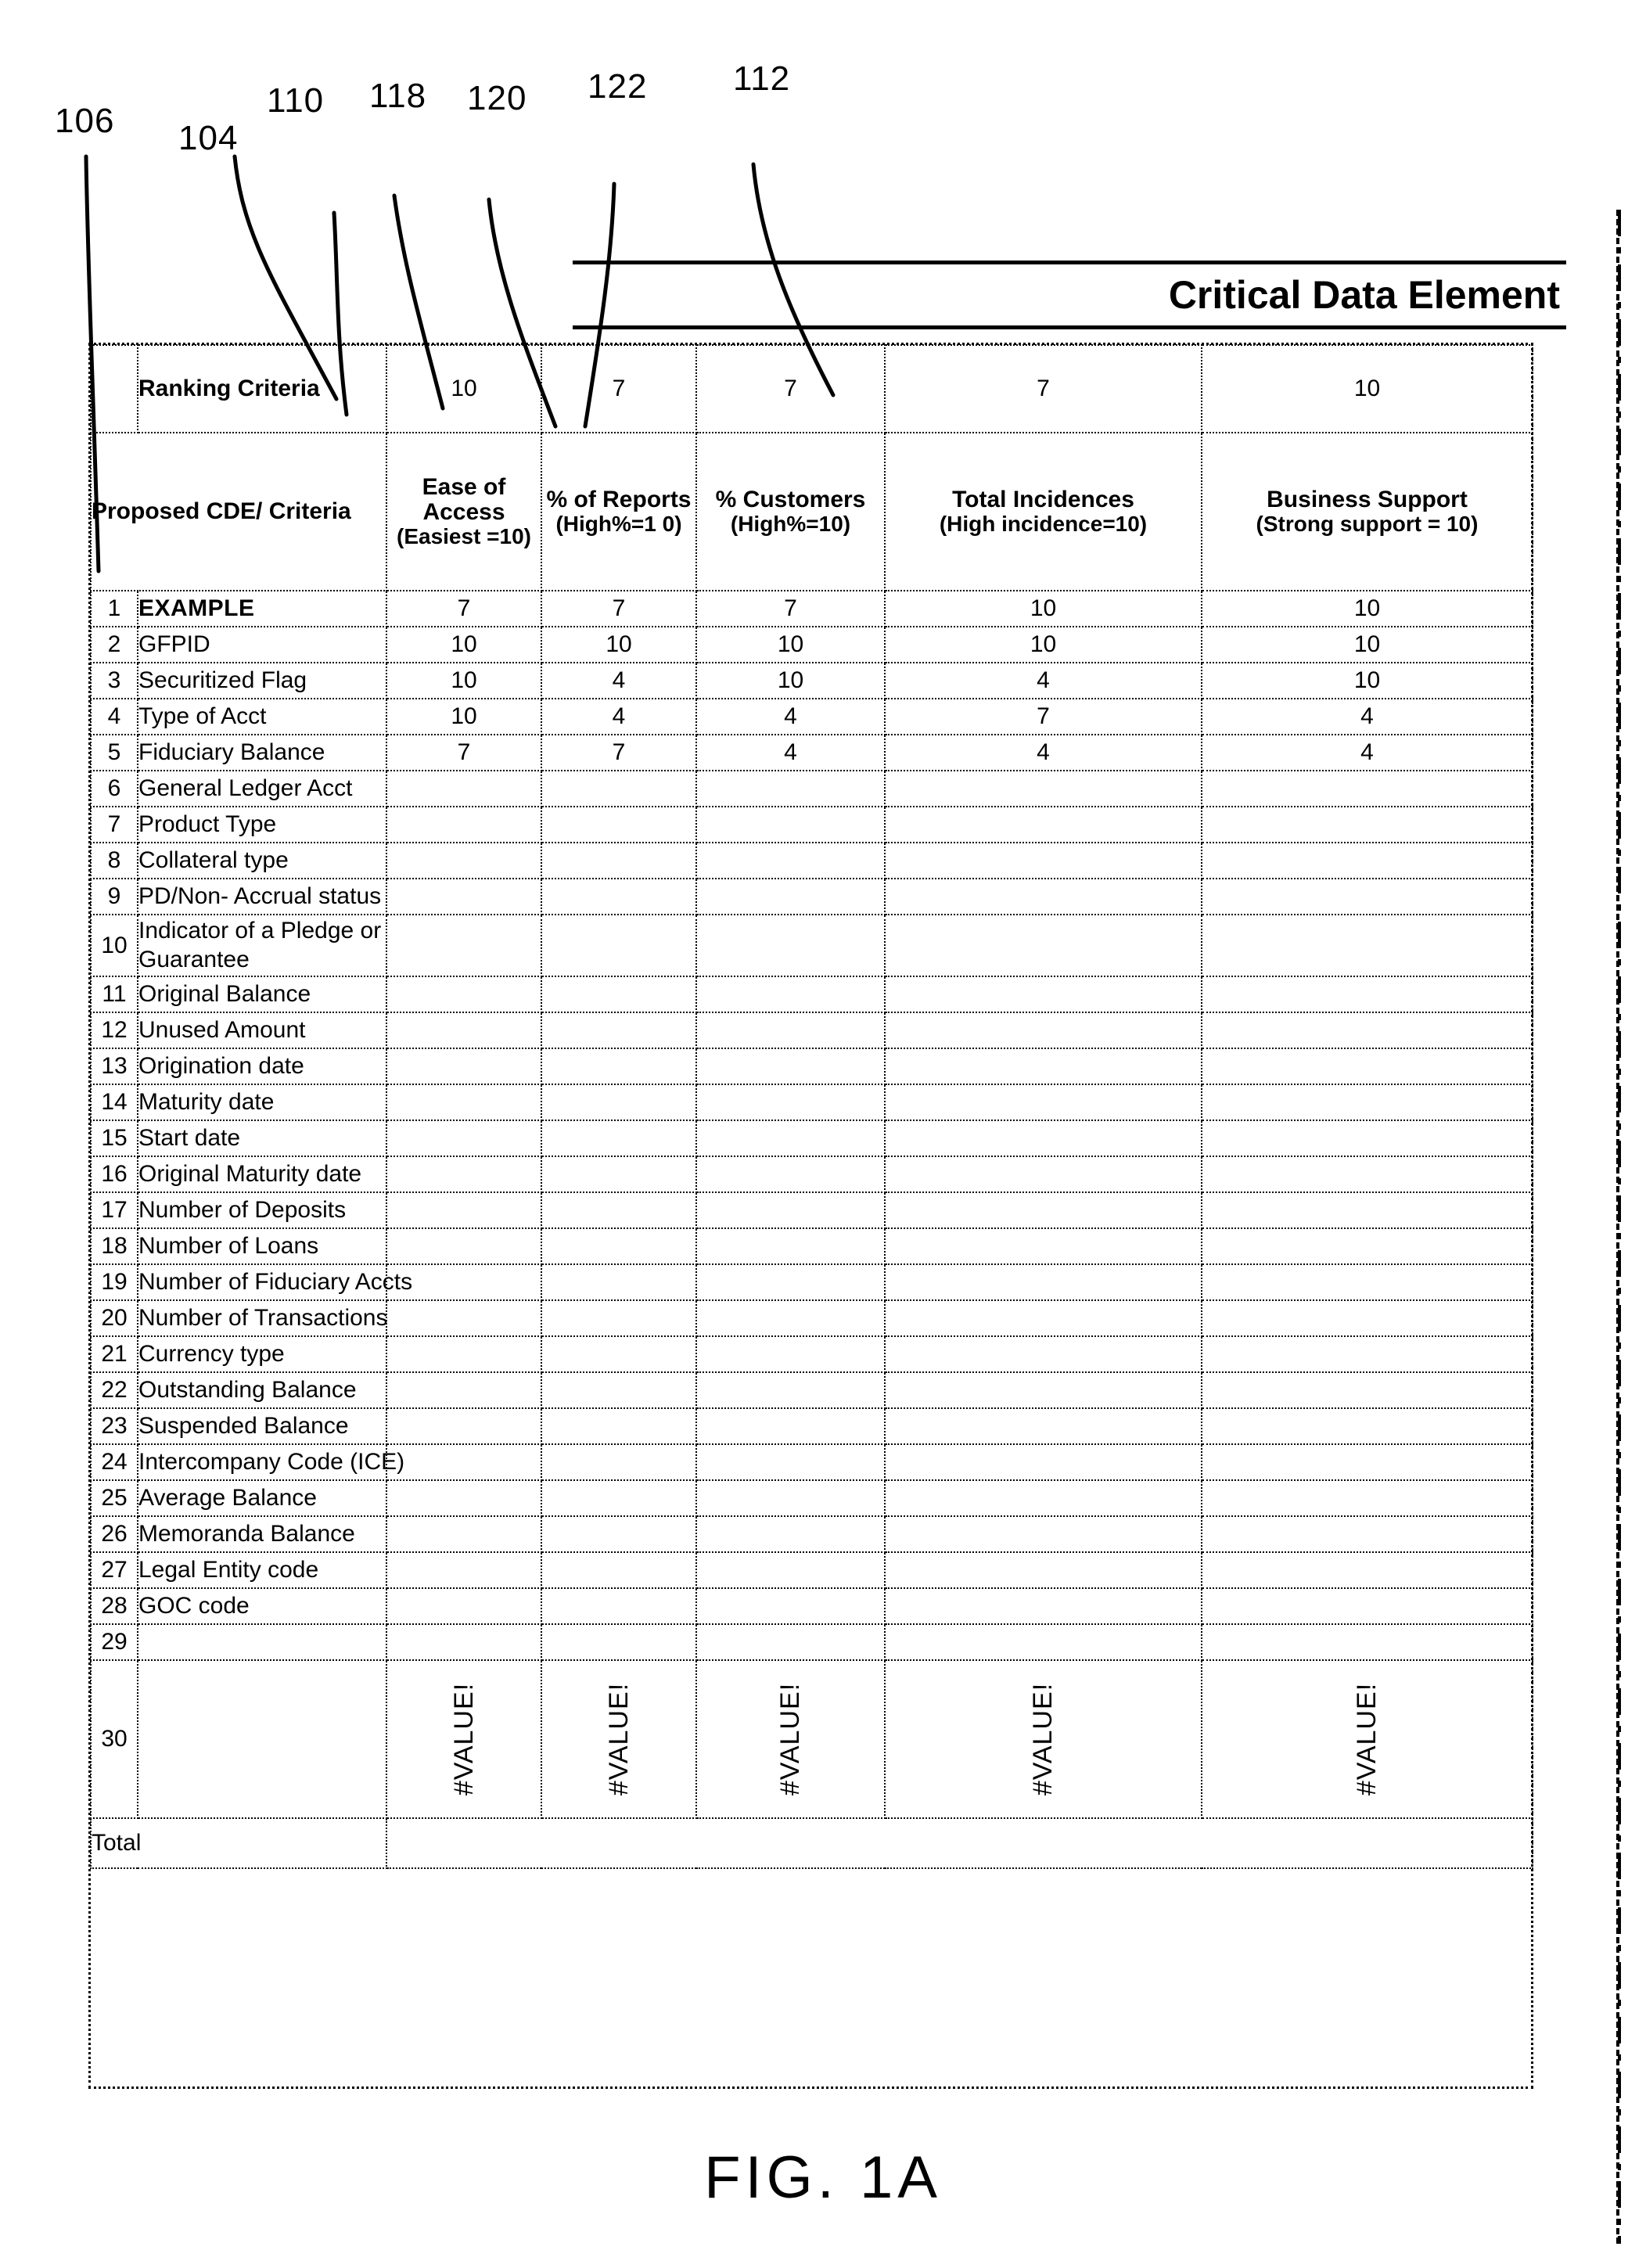 This screenshot has width=1646, height=2268. I want to click on table-row: 5 Fiduciary Balance 7 7 4 4 4, so click(811, 752).